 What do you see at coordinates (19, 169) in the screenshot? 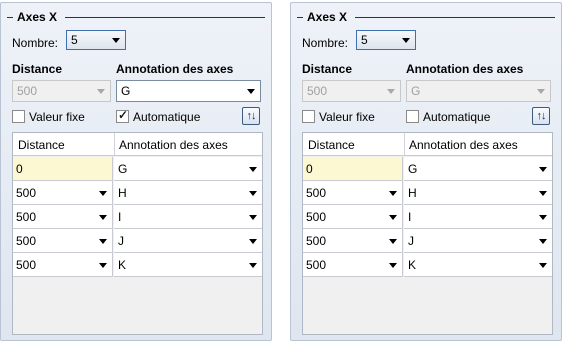
I see `cell-value: 0` at bounding box center [19, 169].